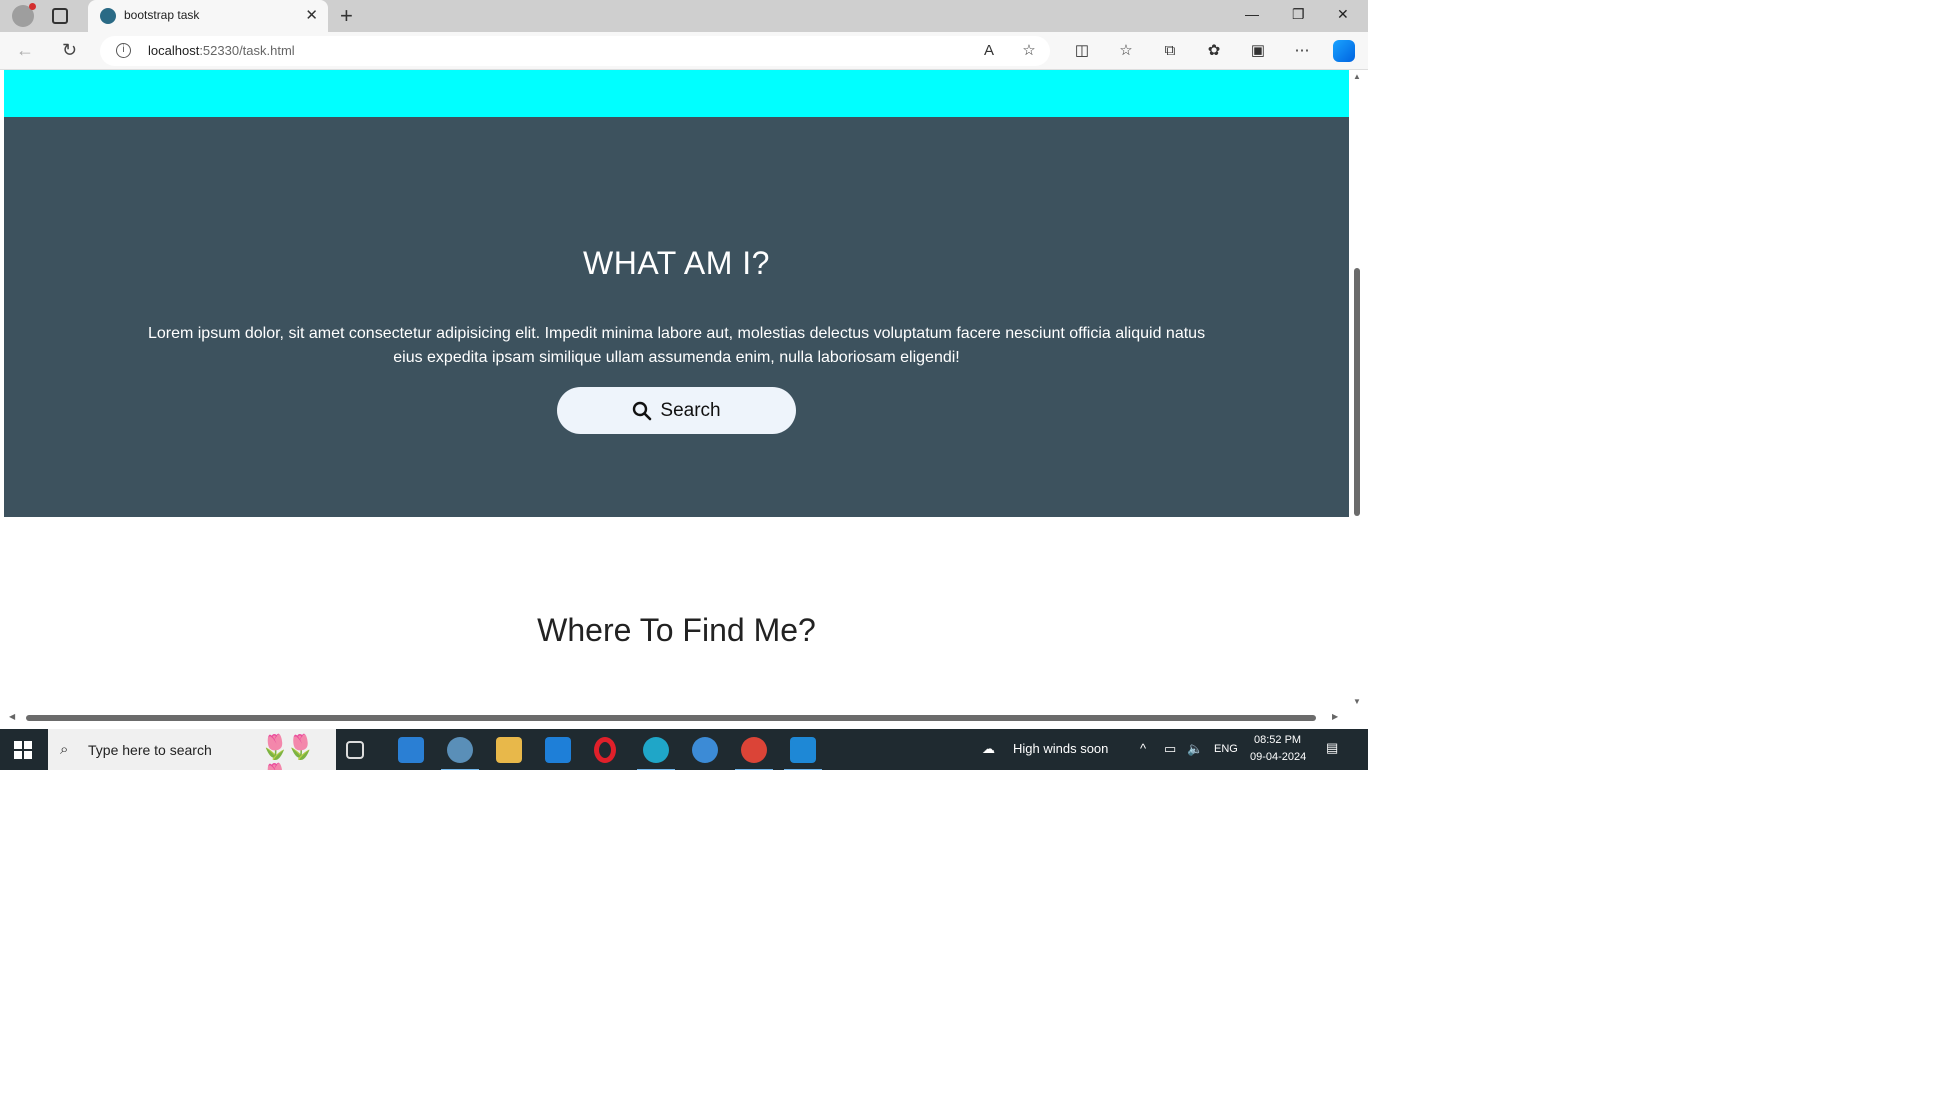 The image size is (1958, 1106). Describe the element at coordinates (1335, 716) in the screenshot. I see `scroll-right-icon: ▶` at that location.